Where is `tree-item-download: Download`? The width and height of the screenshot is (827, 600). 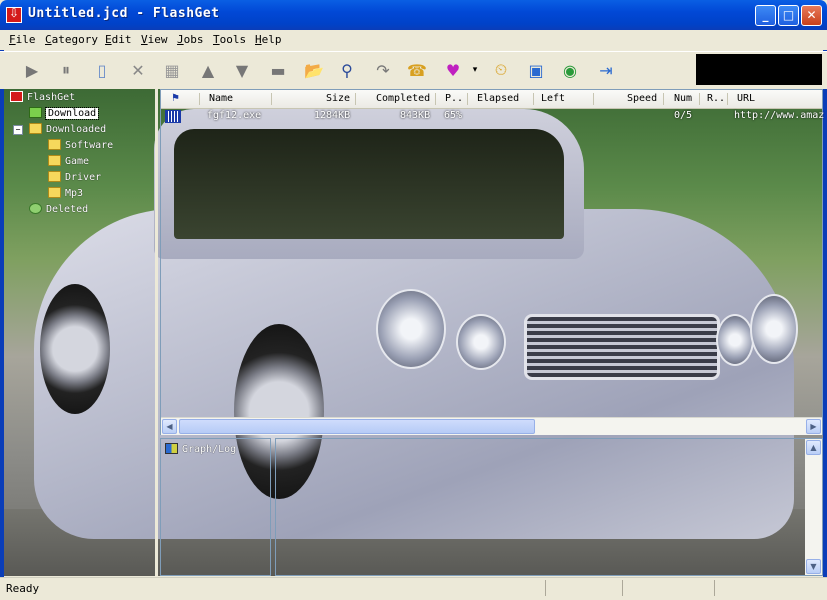
tree-item-download: Download is located at coordinates (64, 113).